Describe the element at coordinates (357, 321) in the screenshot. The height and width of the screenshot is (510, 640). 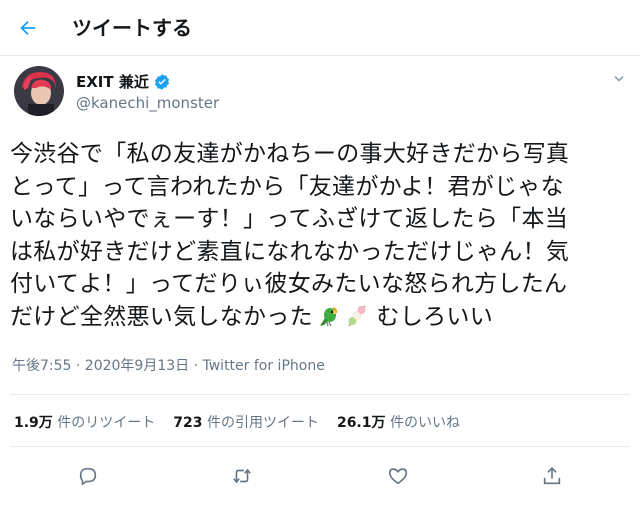
I see `dango-emoji` at that location.